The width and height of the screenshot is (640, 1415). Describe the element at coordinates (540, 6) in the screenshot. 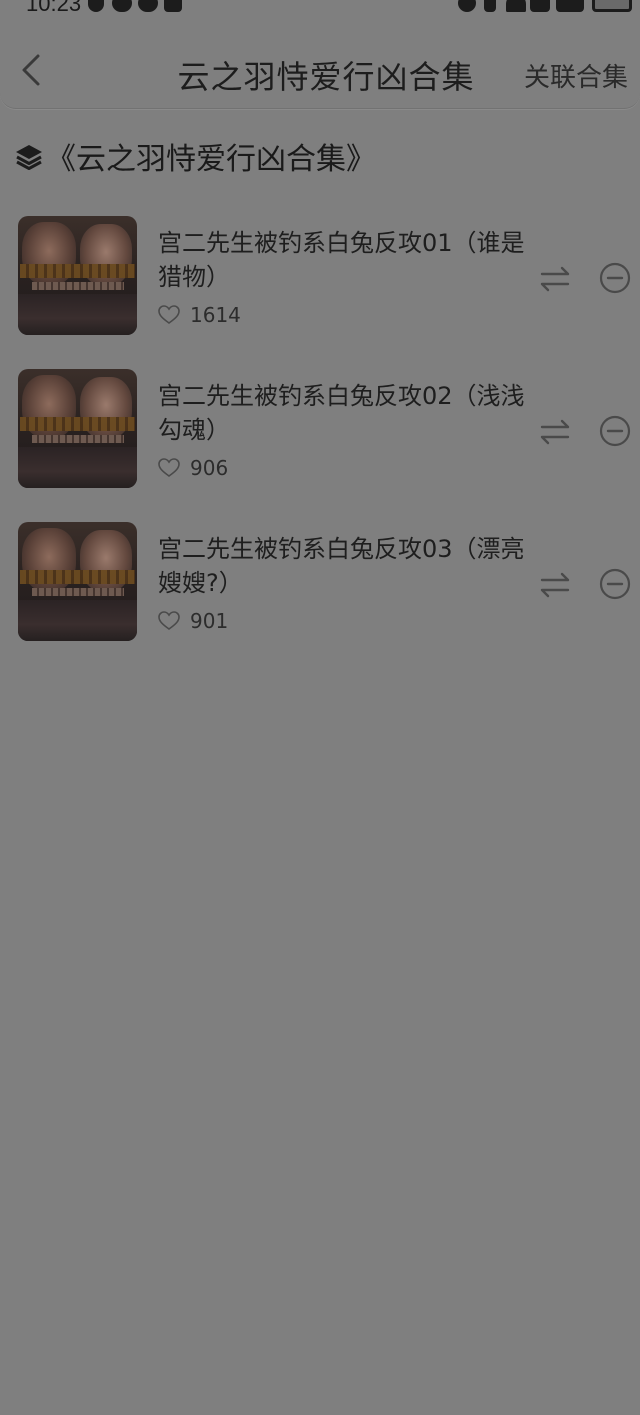

I see `hd-icon` at that location.